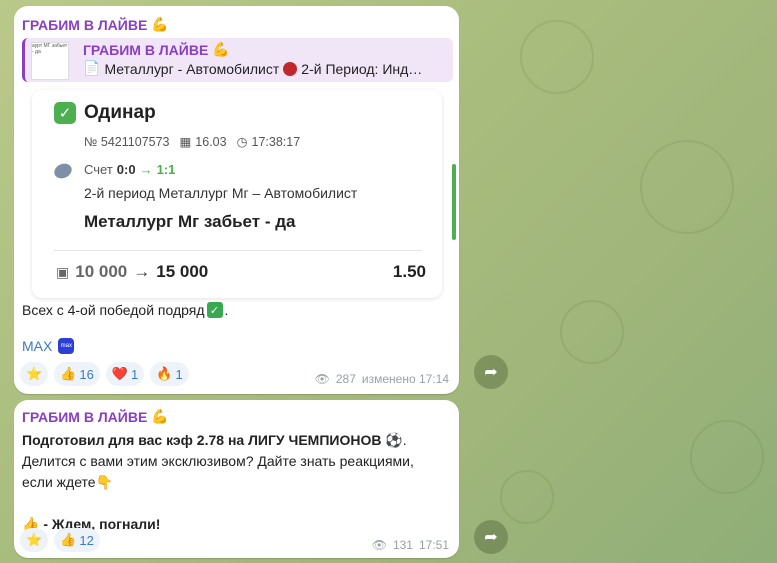 The height and width of the screenshot is (563, 777). I want to click on soccer-ball-icon: ⚽, so click(394, 440).